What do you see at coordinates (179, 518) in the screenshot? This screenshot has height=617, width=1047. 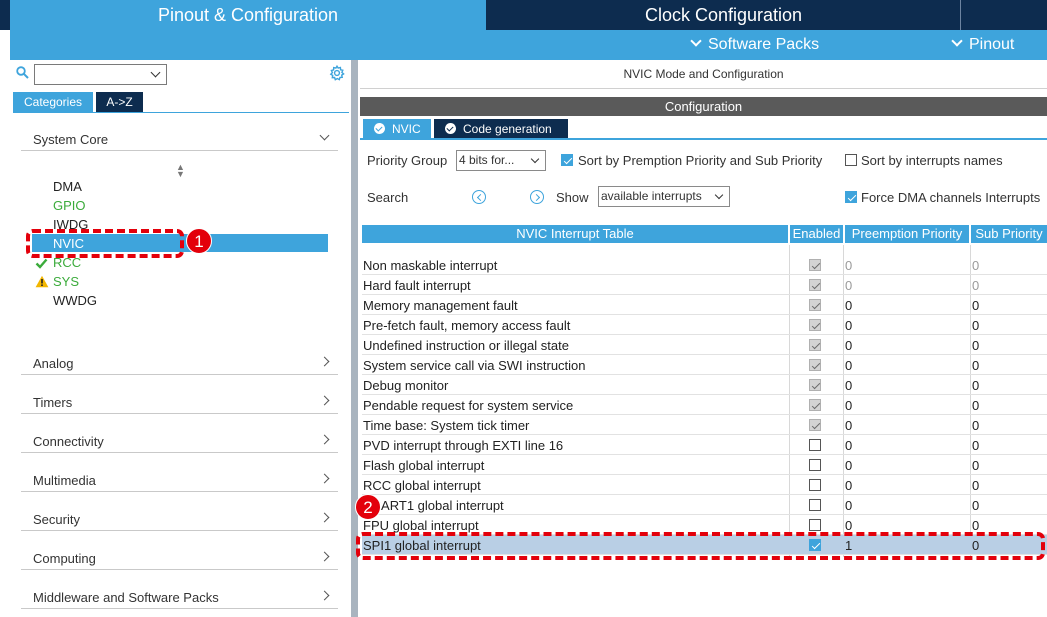 I see `category-security: Security` at bounding box center [179, 518].